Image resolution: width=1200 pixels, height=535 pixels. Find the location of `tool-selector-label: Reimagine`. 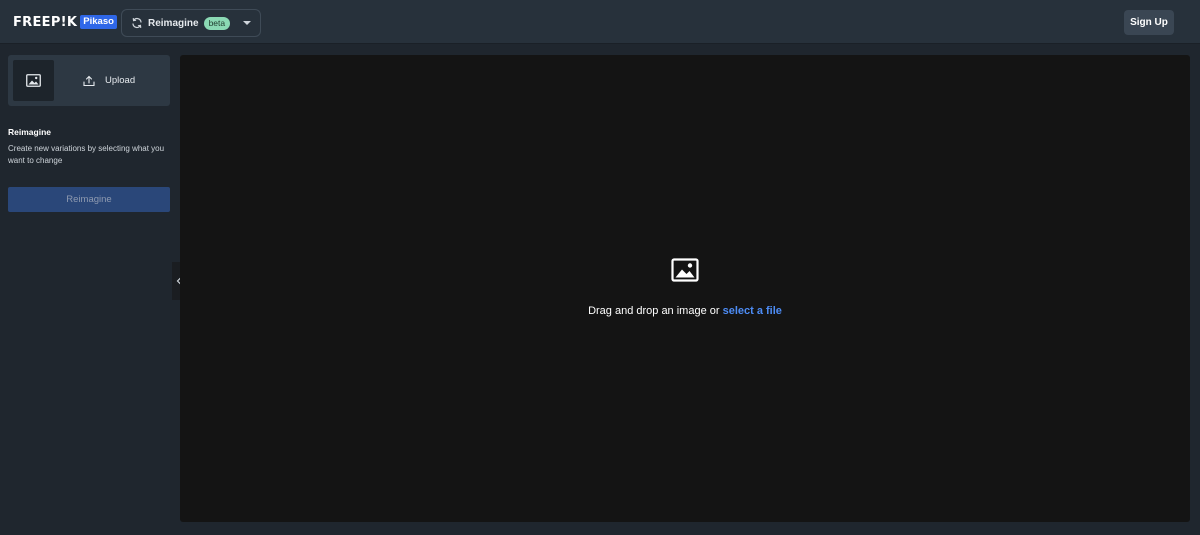

tool-selector-label: Reimagine is located at coordinates (173, 23).